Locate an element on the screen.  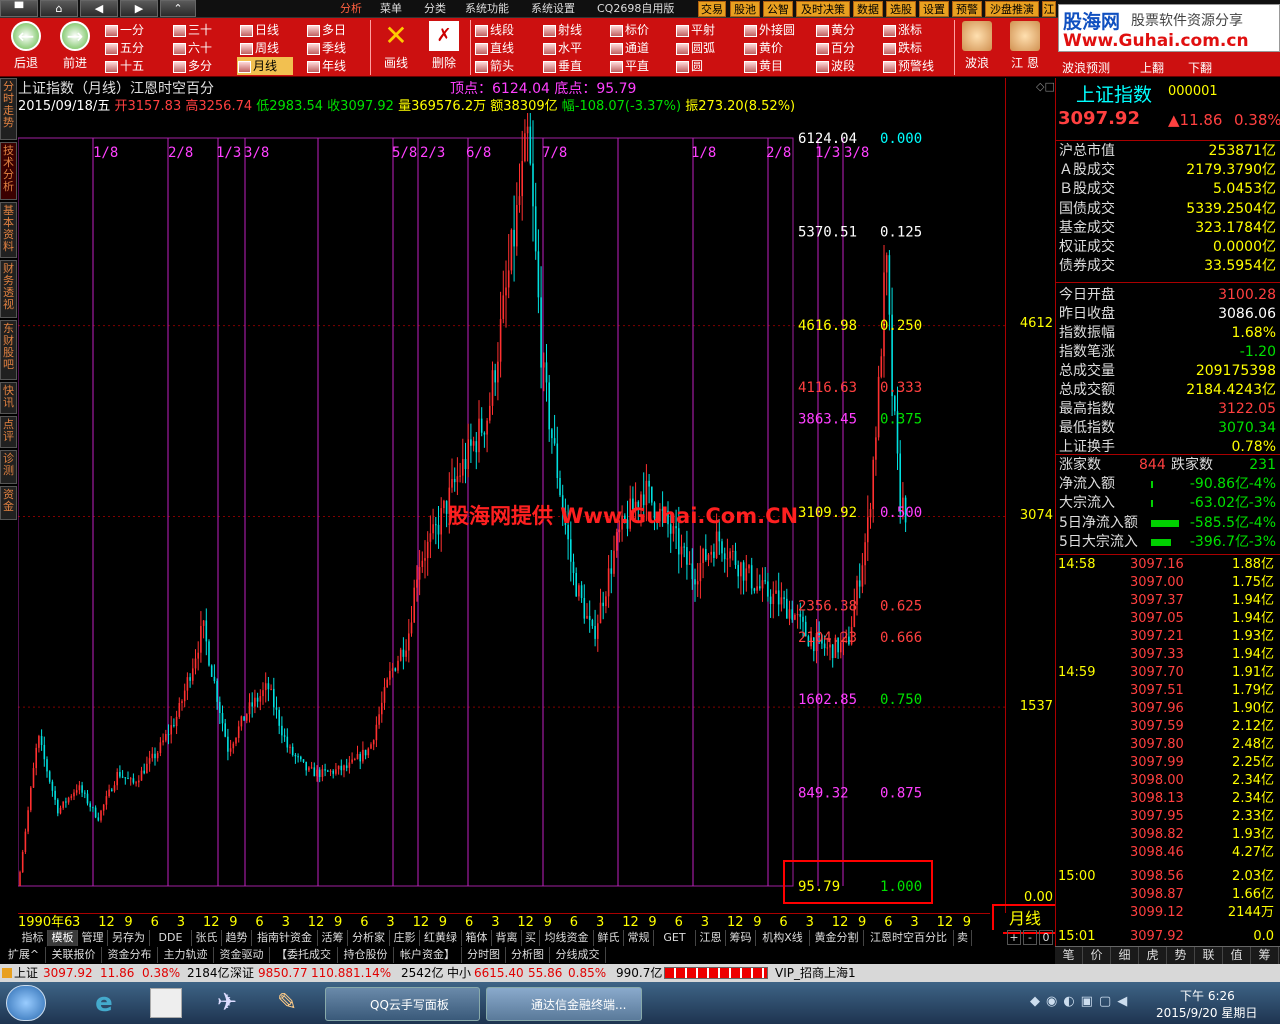
side-tab-basic-info: 基本资料 is located at coordinates (8, 230).